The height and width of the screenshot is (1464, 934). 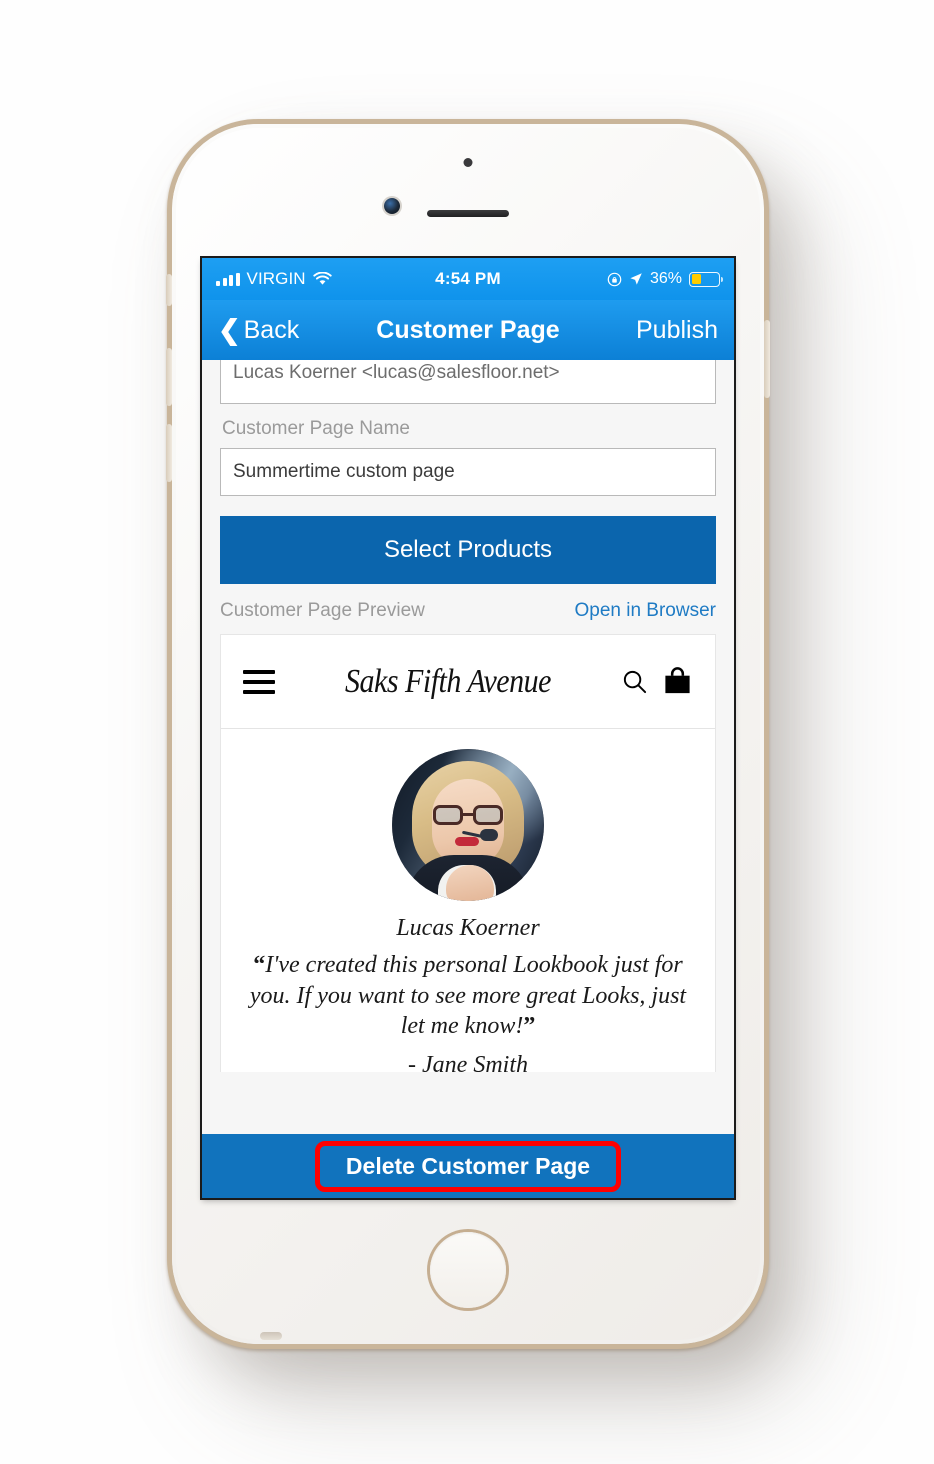 What do you see at coordinates (706, 279) in the screenshot?
I see `battery-icon` at bounding box center [706, 279].